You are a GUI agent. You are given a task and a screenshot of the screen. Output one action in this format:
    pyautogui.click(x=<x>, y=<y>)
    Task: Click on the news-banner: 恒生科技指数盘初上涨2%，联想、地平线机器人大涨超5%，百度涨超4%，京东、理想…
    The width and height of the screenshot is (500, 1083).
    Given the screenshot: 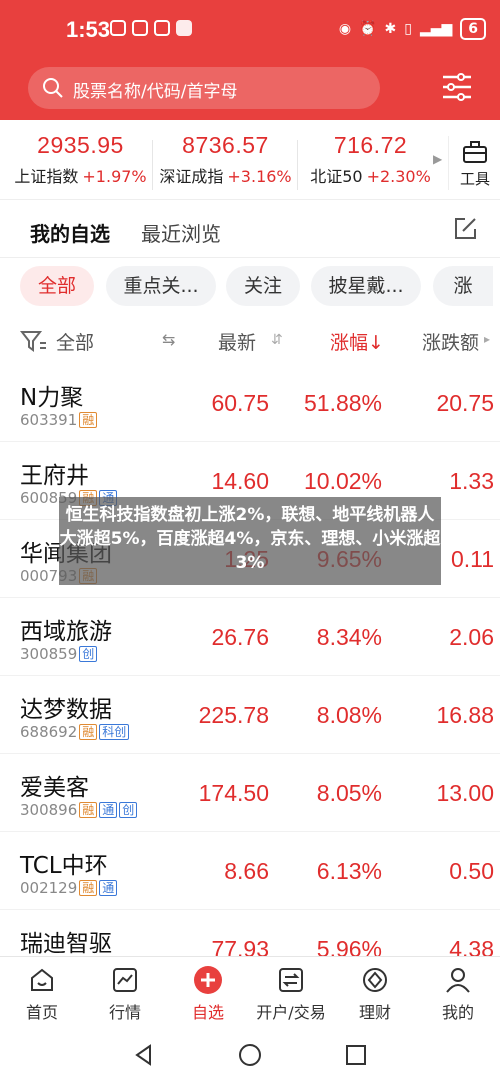 What is the action you would take?
    pyautogui.click(x=250, y=541)
    